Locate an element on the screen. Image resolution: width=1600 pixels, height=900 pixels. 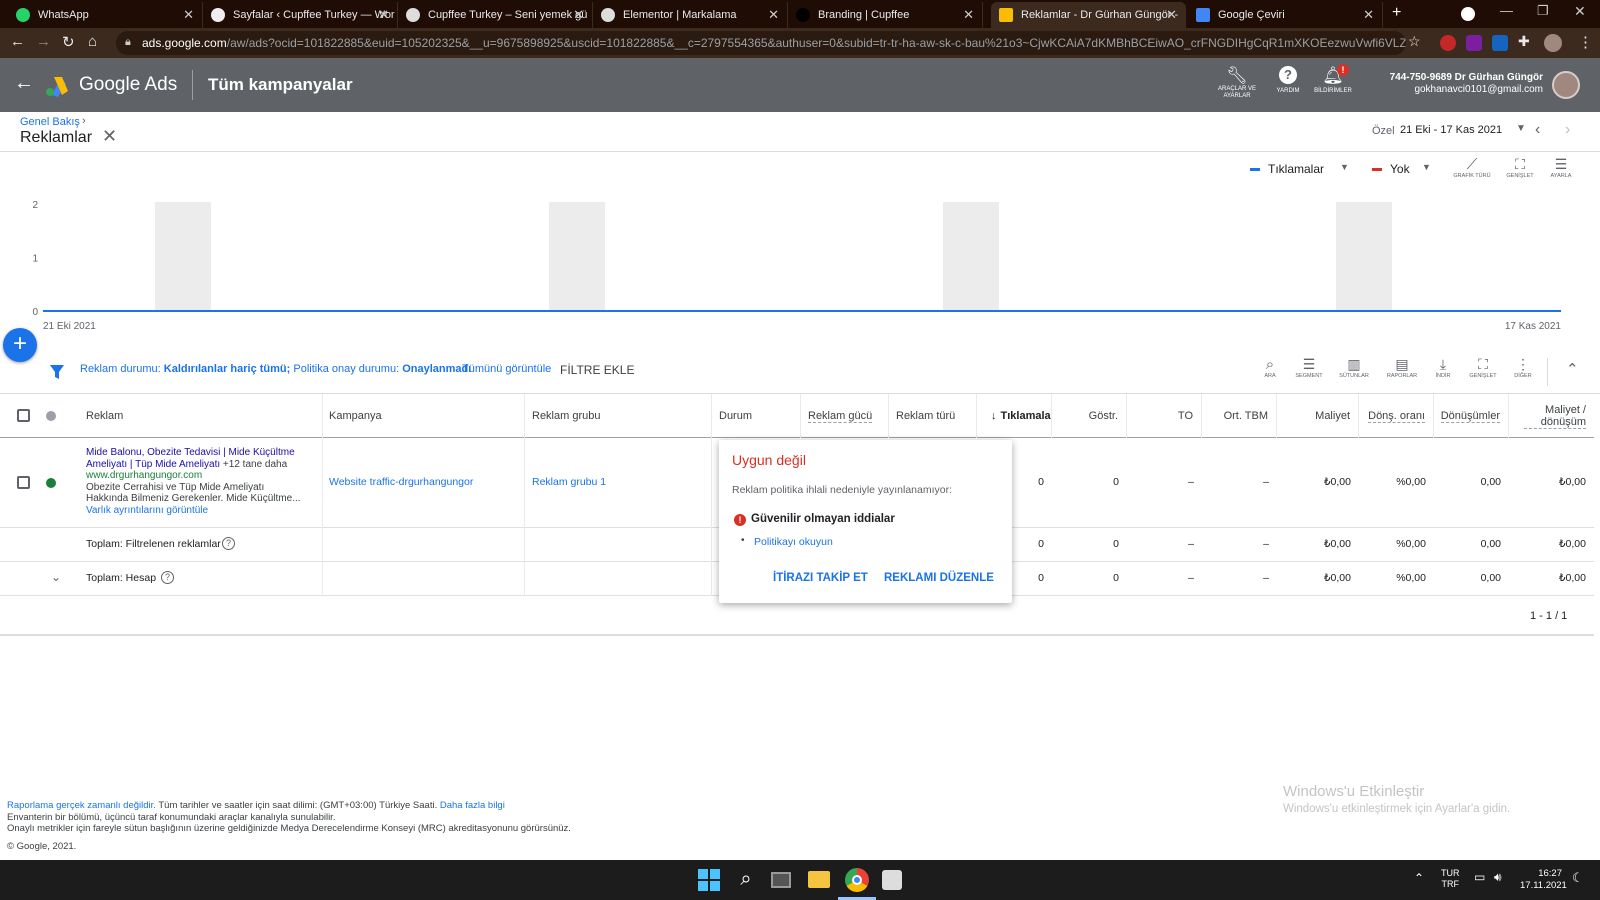
header-conv-rate: Dönş. oranı is located at coordinates (1396, 416).